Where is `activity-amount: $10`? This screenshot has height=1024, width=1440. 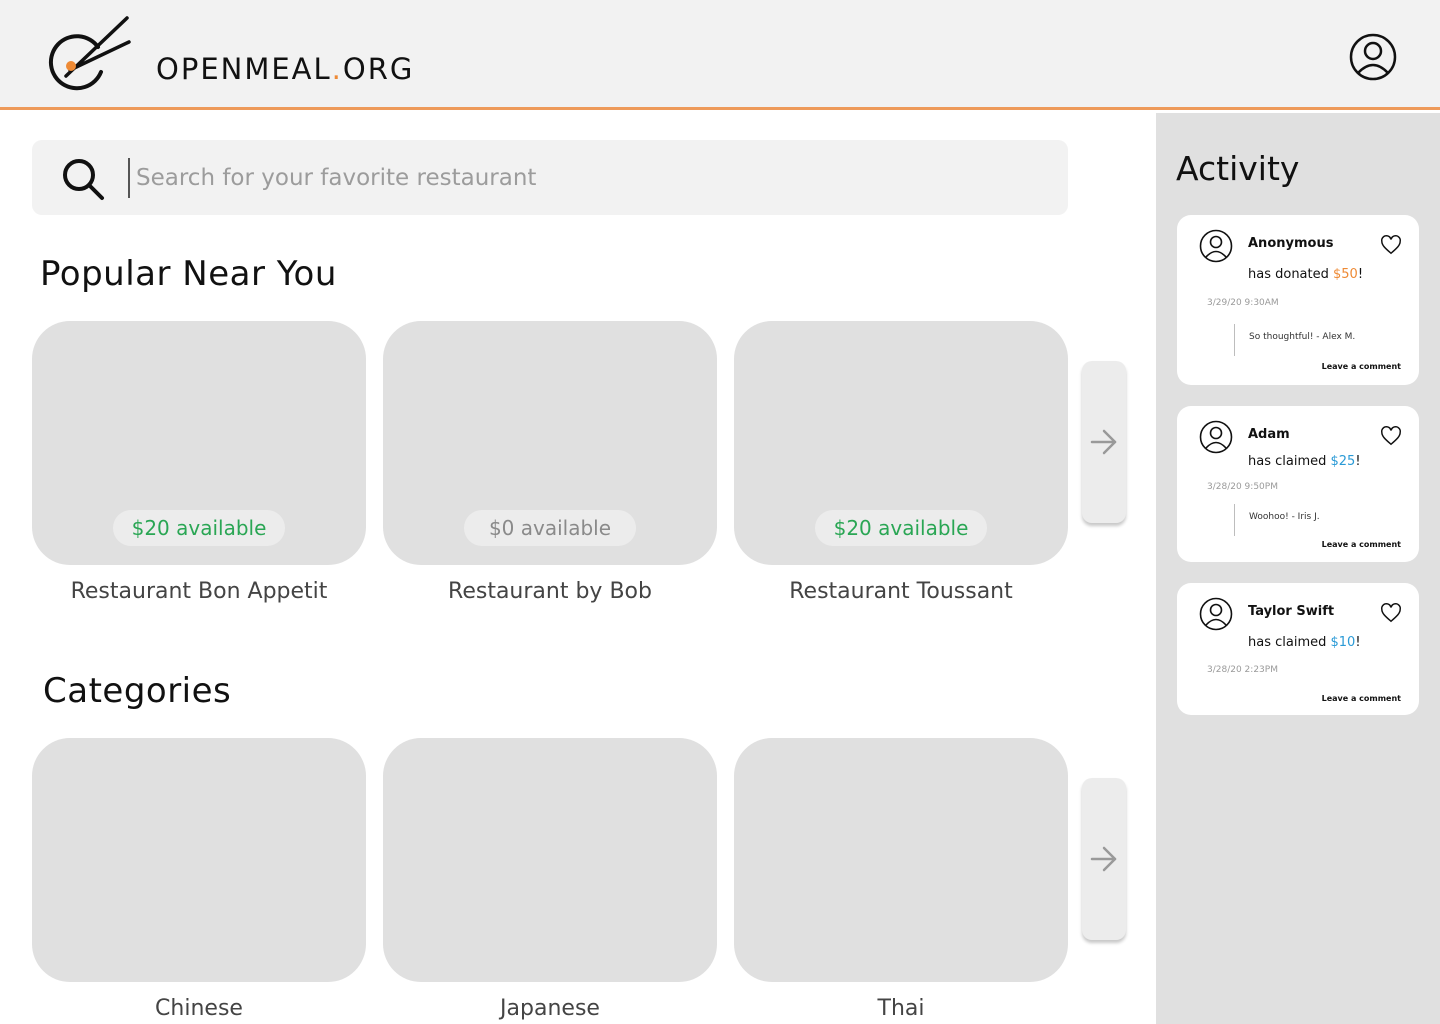 activity-amount: $10 is located at coordinates (1343, 642).